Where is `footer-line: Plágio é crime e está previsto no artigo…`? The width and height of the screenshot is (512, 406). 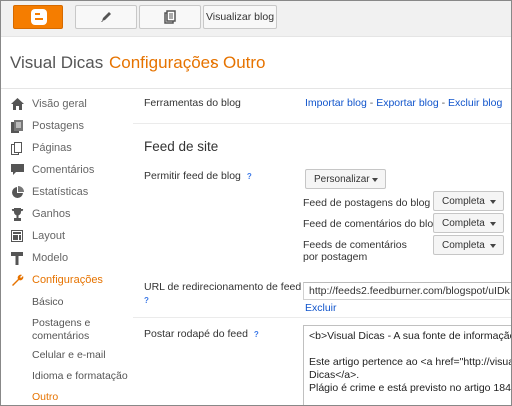 footer-line: Plágio é crime e está previsto no artigo… is located at coordinates (410, 388).